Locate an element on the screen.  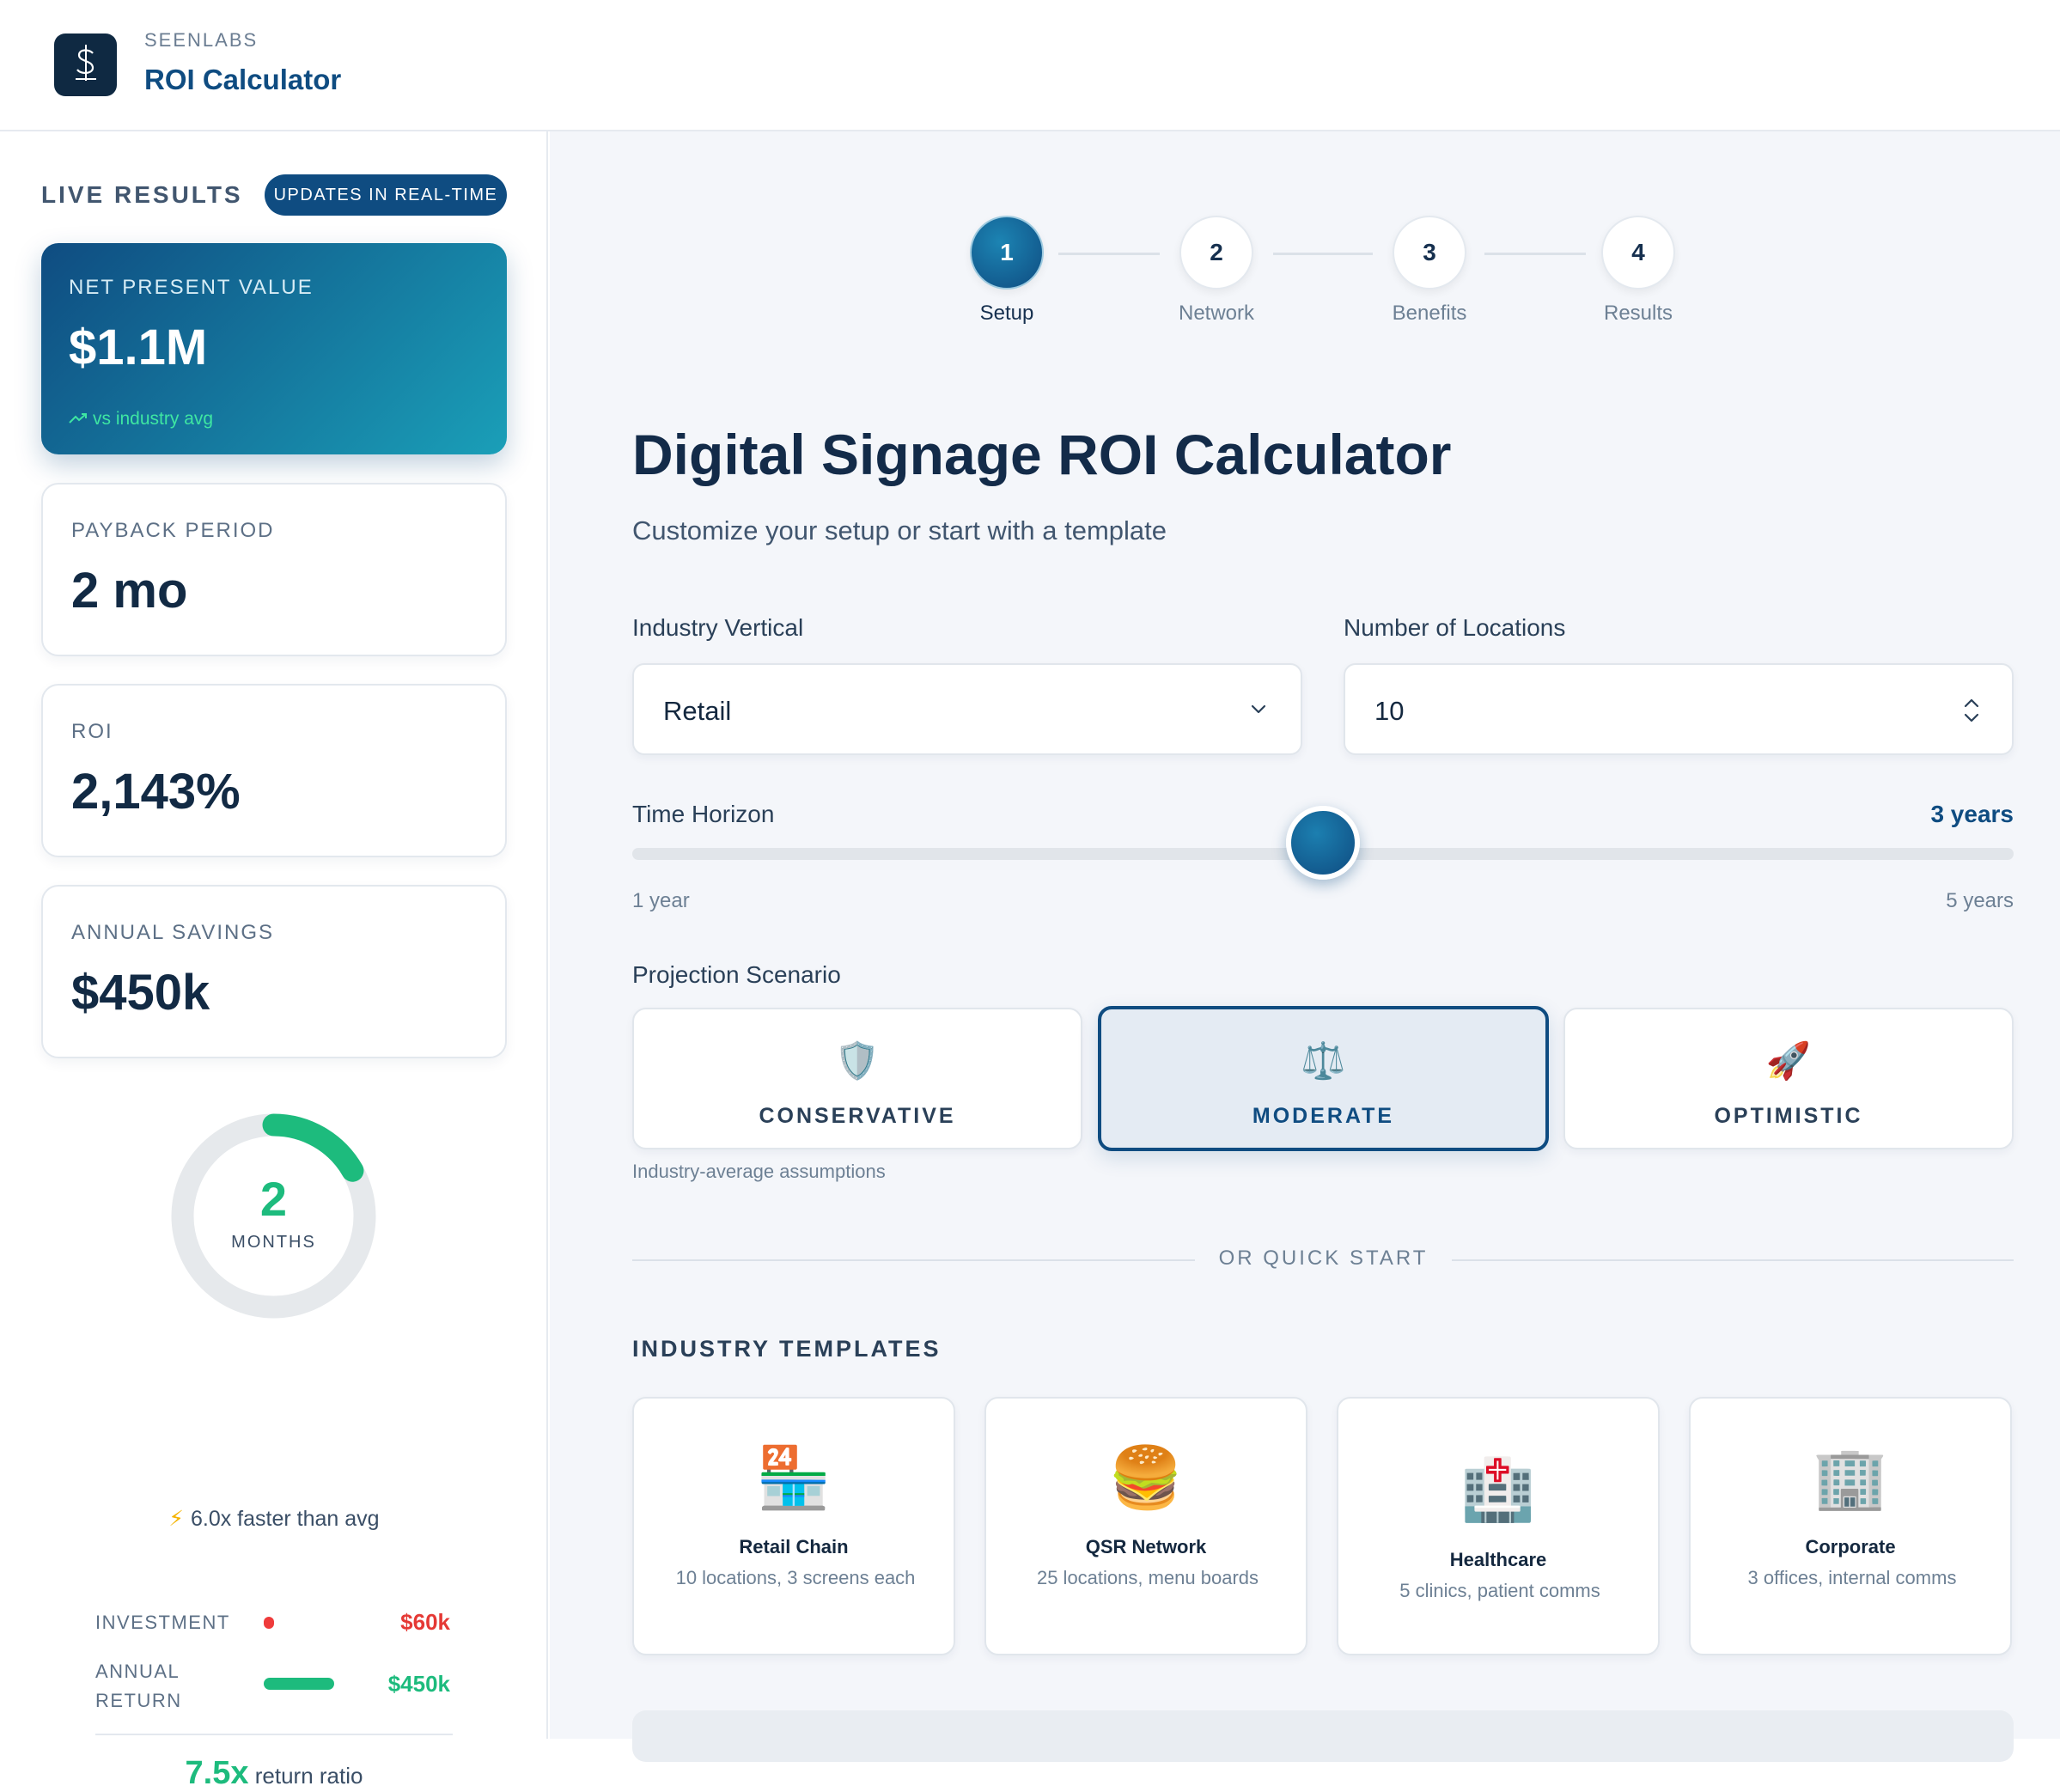
chevron-down-icon is located at coordinates (1259, 710).